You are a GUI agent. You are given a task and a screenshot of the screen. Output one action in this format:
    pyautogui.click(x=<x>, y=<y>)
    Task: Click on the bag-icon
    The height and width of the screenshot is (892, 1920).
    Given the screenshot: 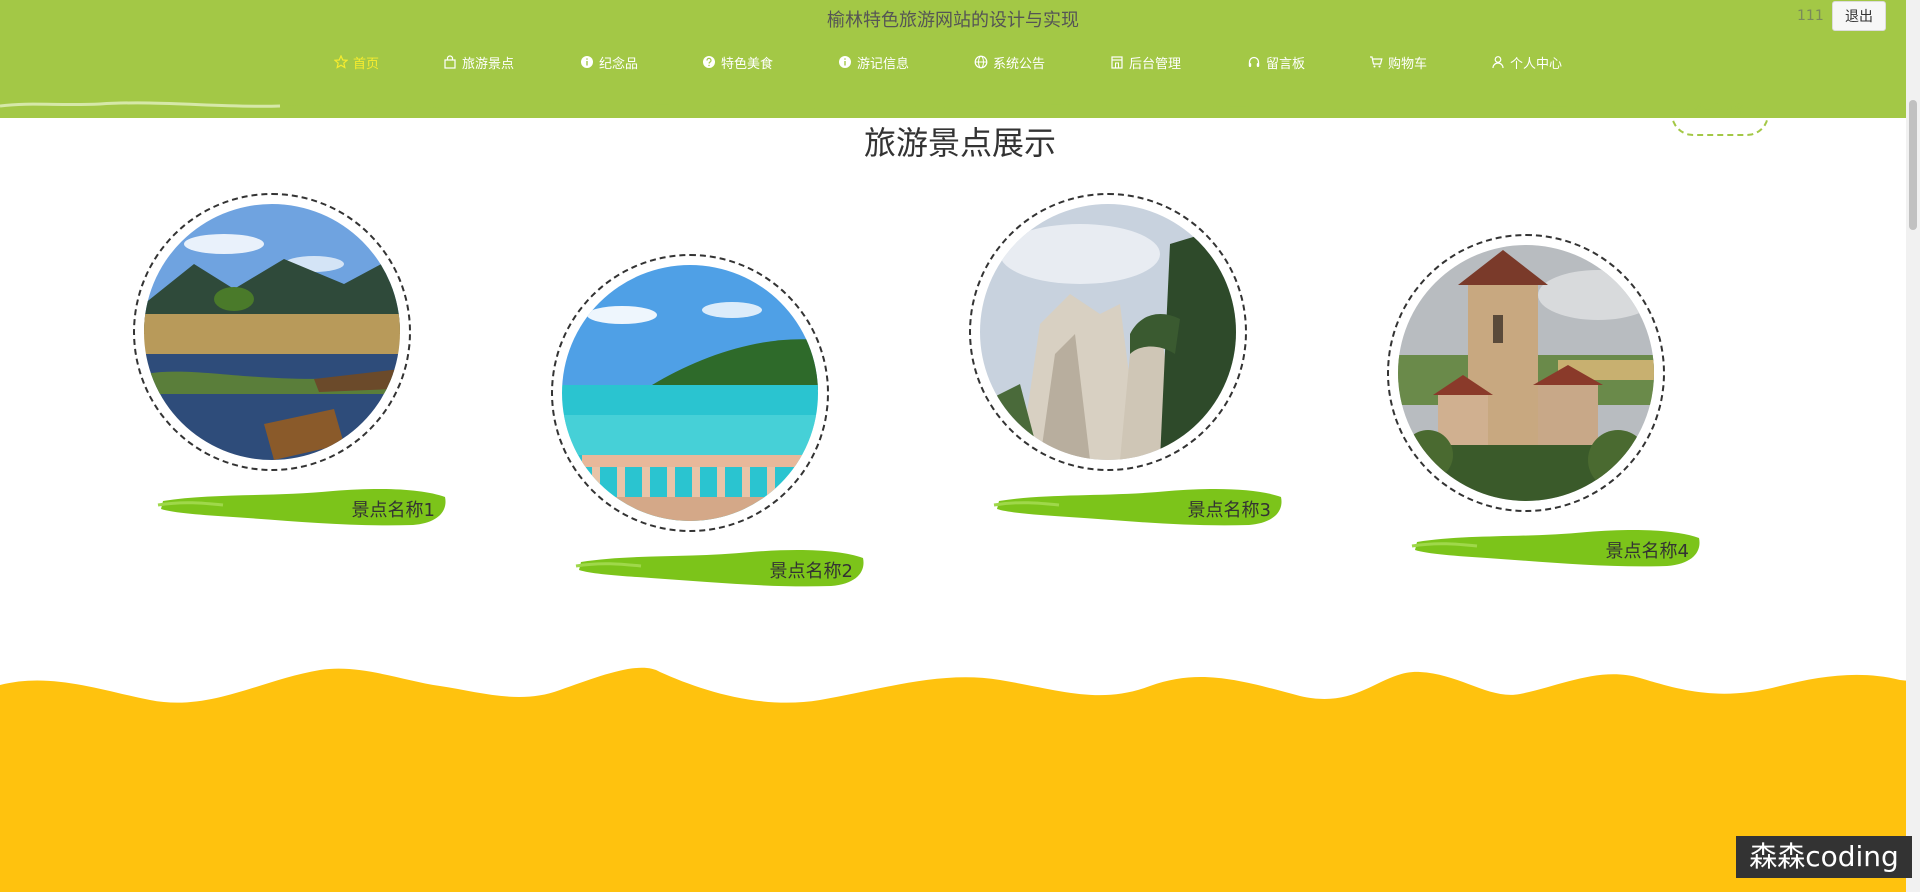 What is the action you would take?
    pyautogui.click(x=450, y=62)
    